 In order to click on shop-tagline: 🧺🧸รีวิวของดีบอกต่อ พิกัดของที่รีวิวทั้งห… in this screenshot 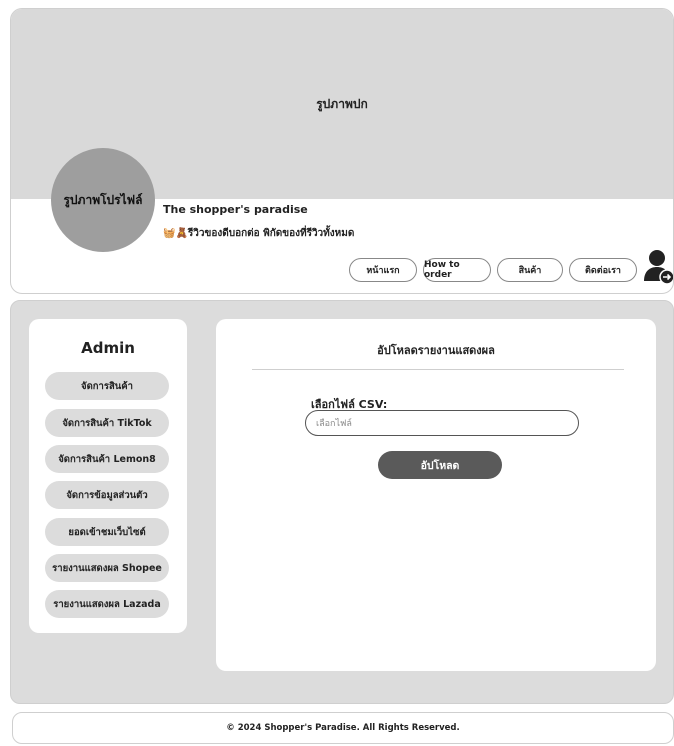, I will do `click(259, 233)`.